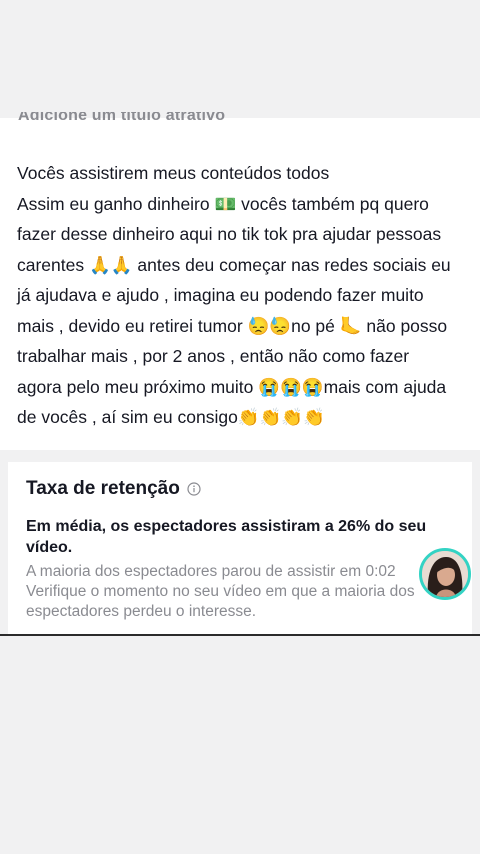 The width and height of the screenshot is (480, 854). I want to click on retention-header: Taxa de retenção, so click(113, 489).